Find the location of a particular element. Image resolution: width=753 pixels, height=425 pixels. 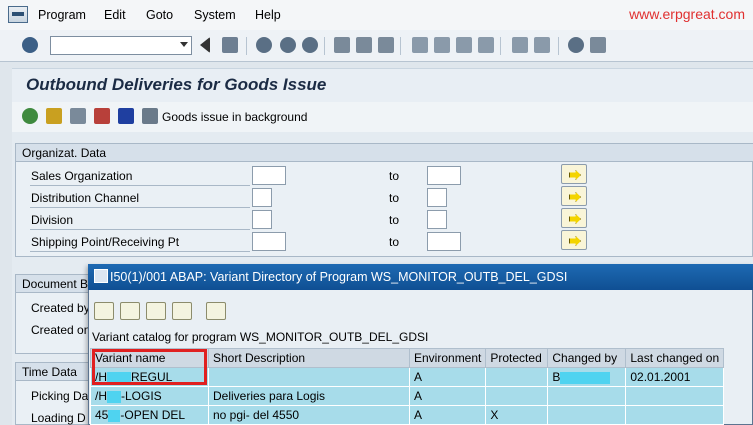

variant-name-suffix: -OPEN DEL is located at coordinates (153, 415).